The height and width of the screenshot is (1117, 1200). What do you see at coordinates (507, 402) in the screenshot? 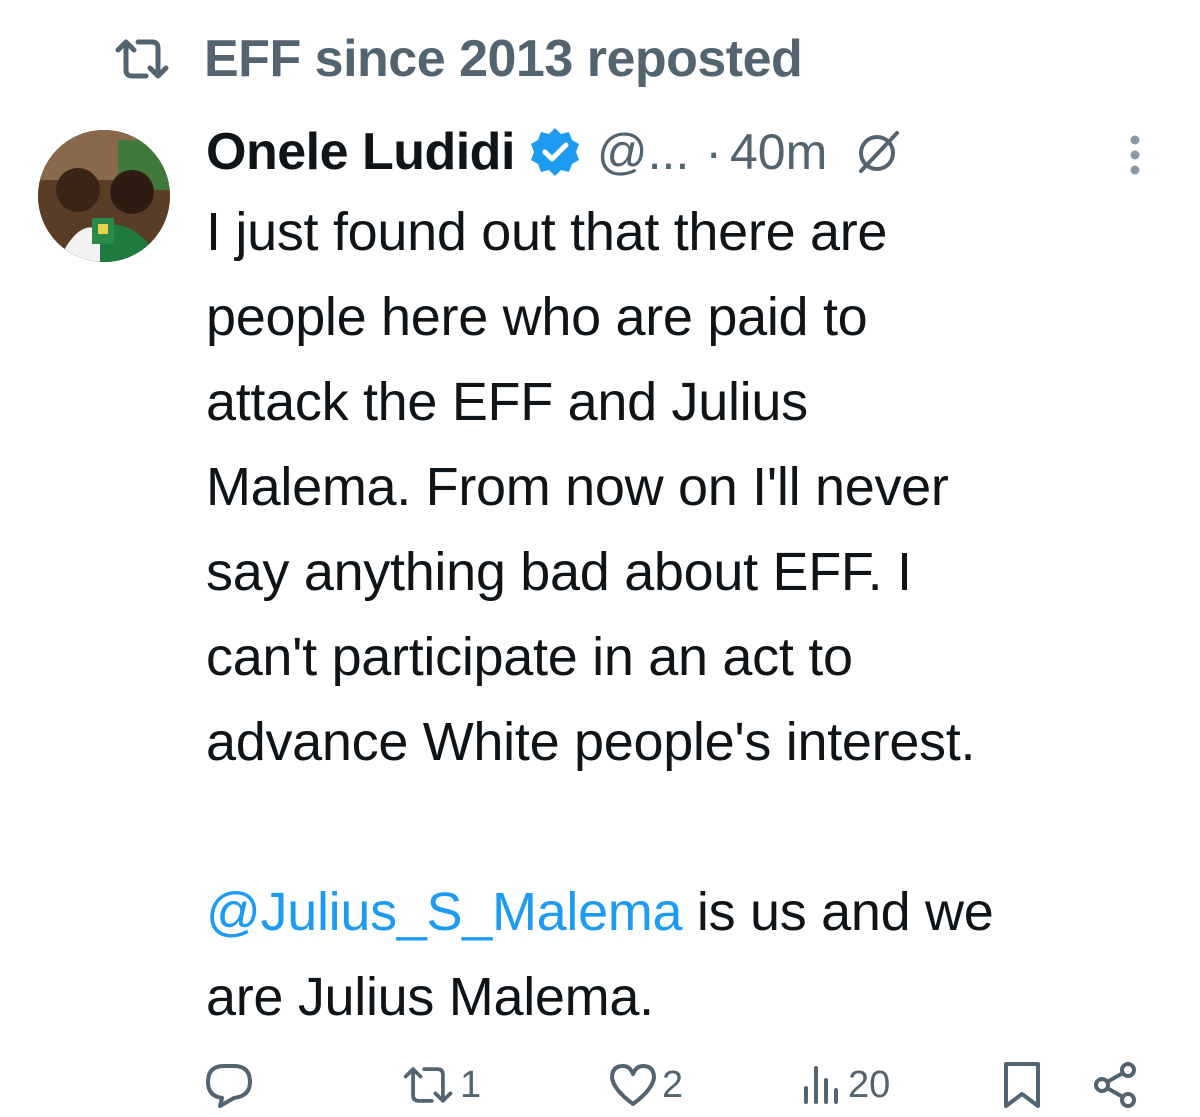
I see `tweet-line: attack the EFF and Julius` at bounding box center [507, 402].